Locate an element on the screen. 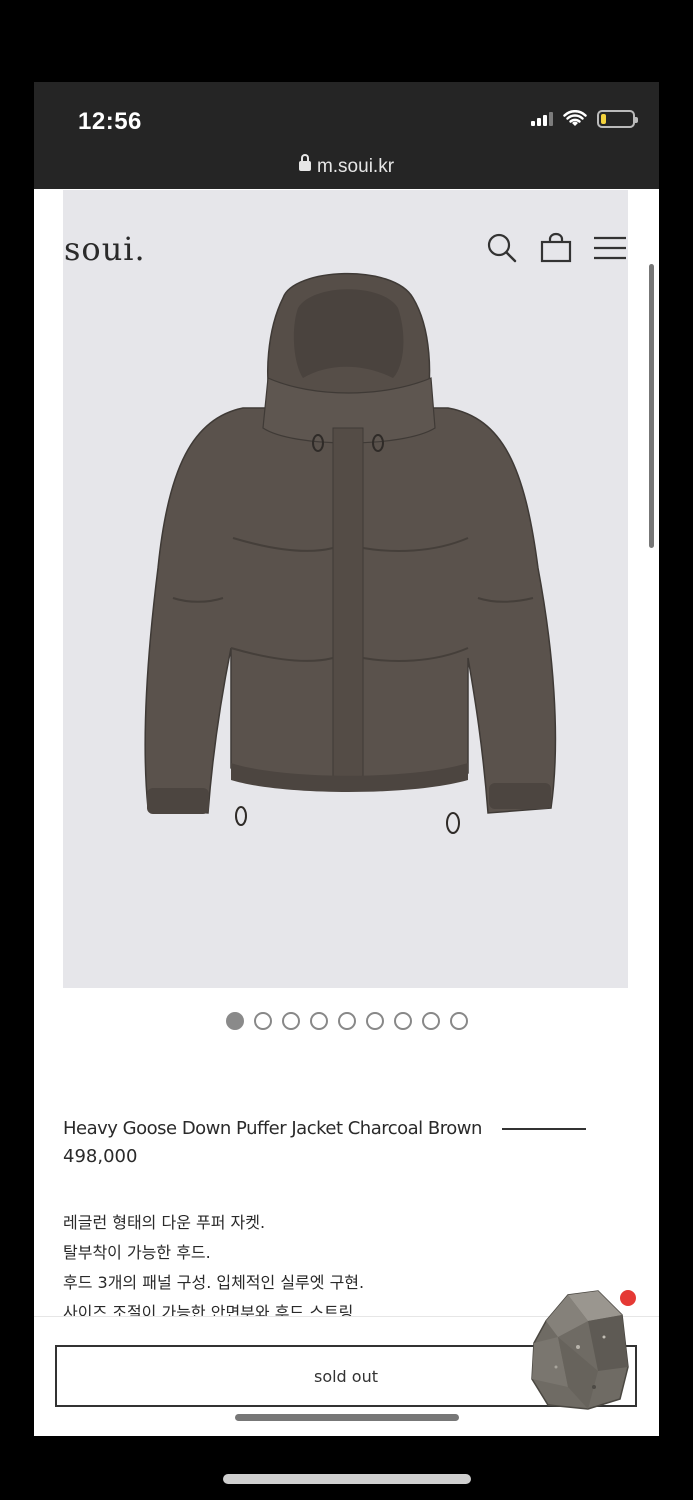  carousel-indicators is located at coordinates (346, 1021).